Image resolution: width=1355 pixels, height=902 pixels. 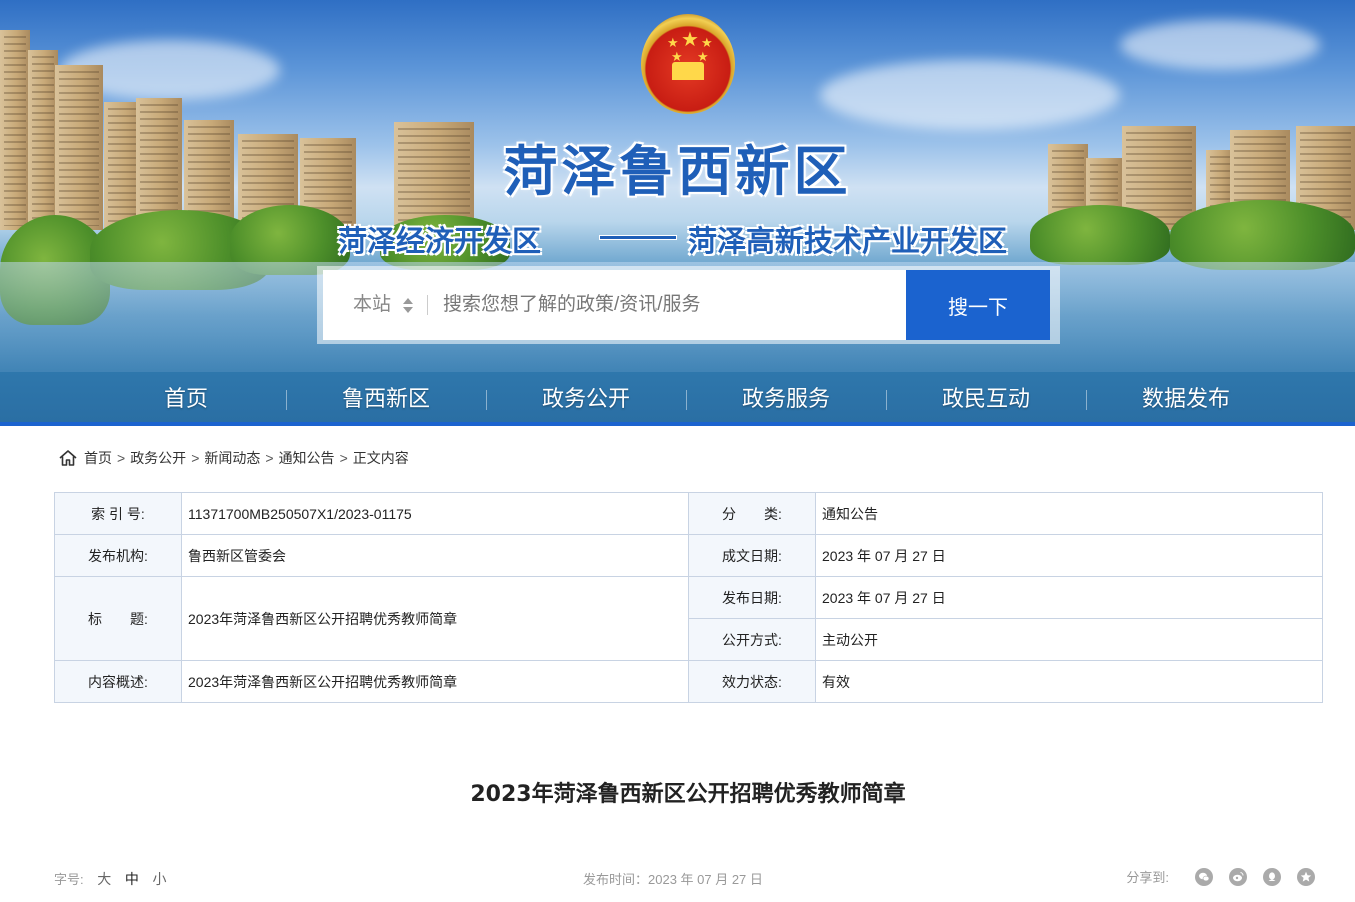 I want to click on font-size-label: 字号:, so click(x=69, y=879).